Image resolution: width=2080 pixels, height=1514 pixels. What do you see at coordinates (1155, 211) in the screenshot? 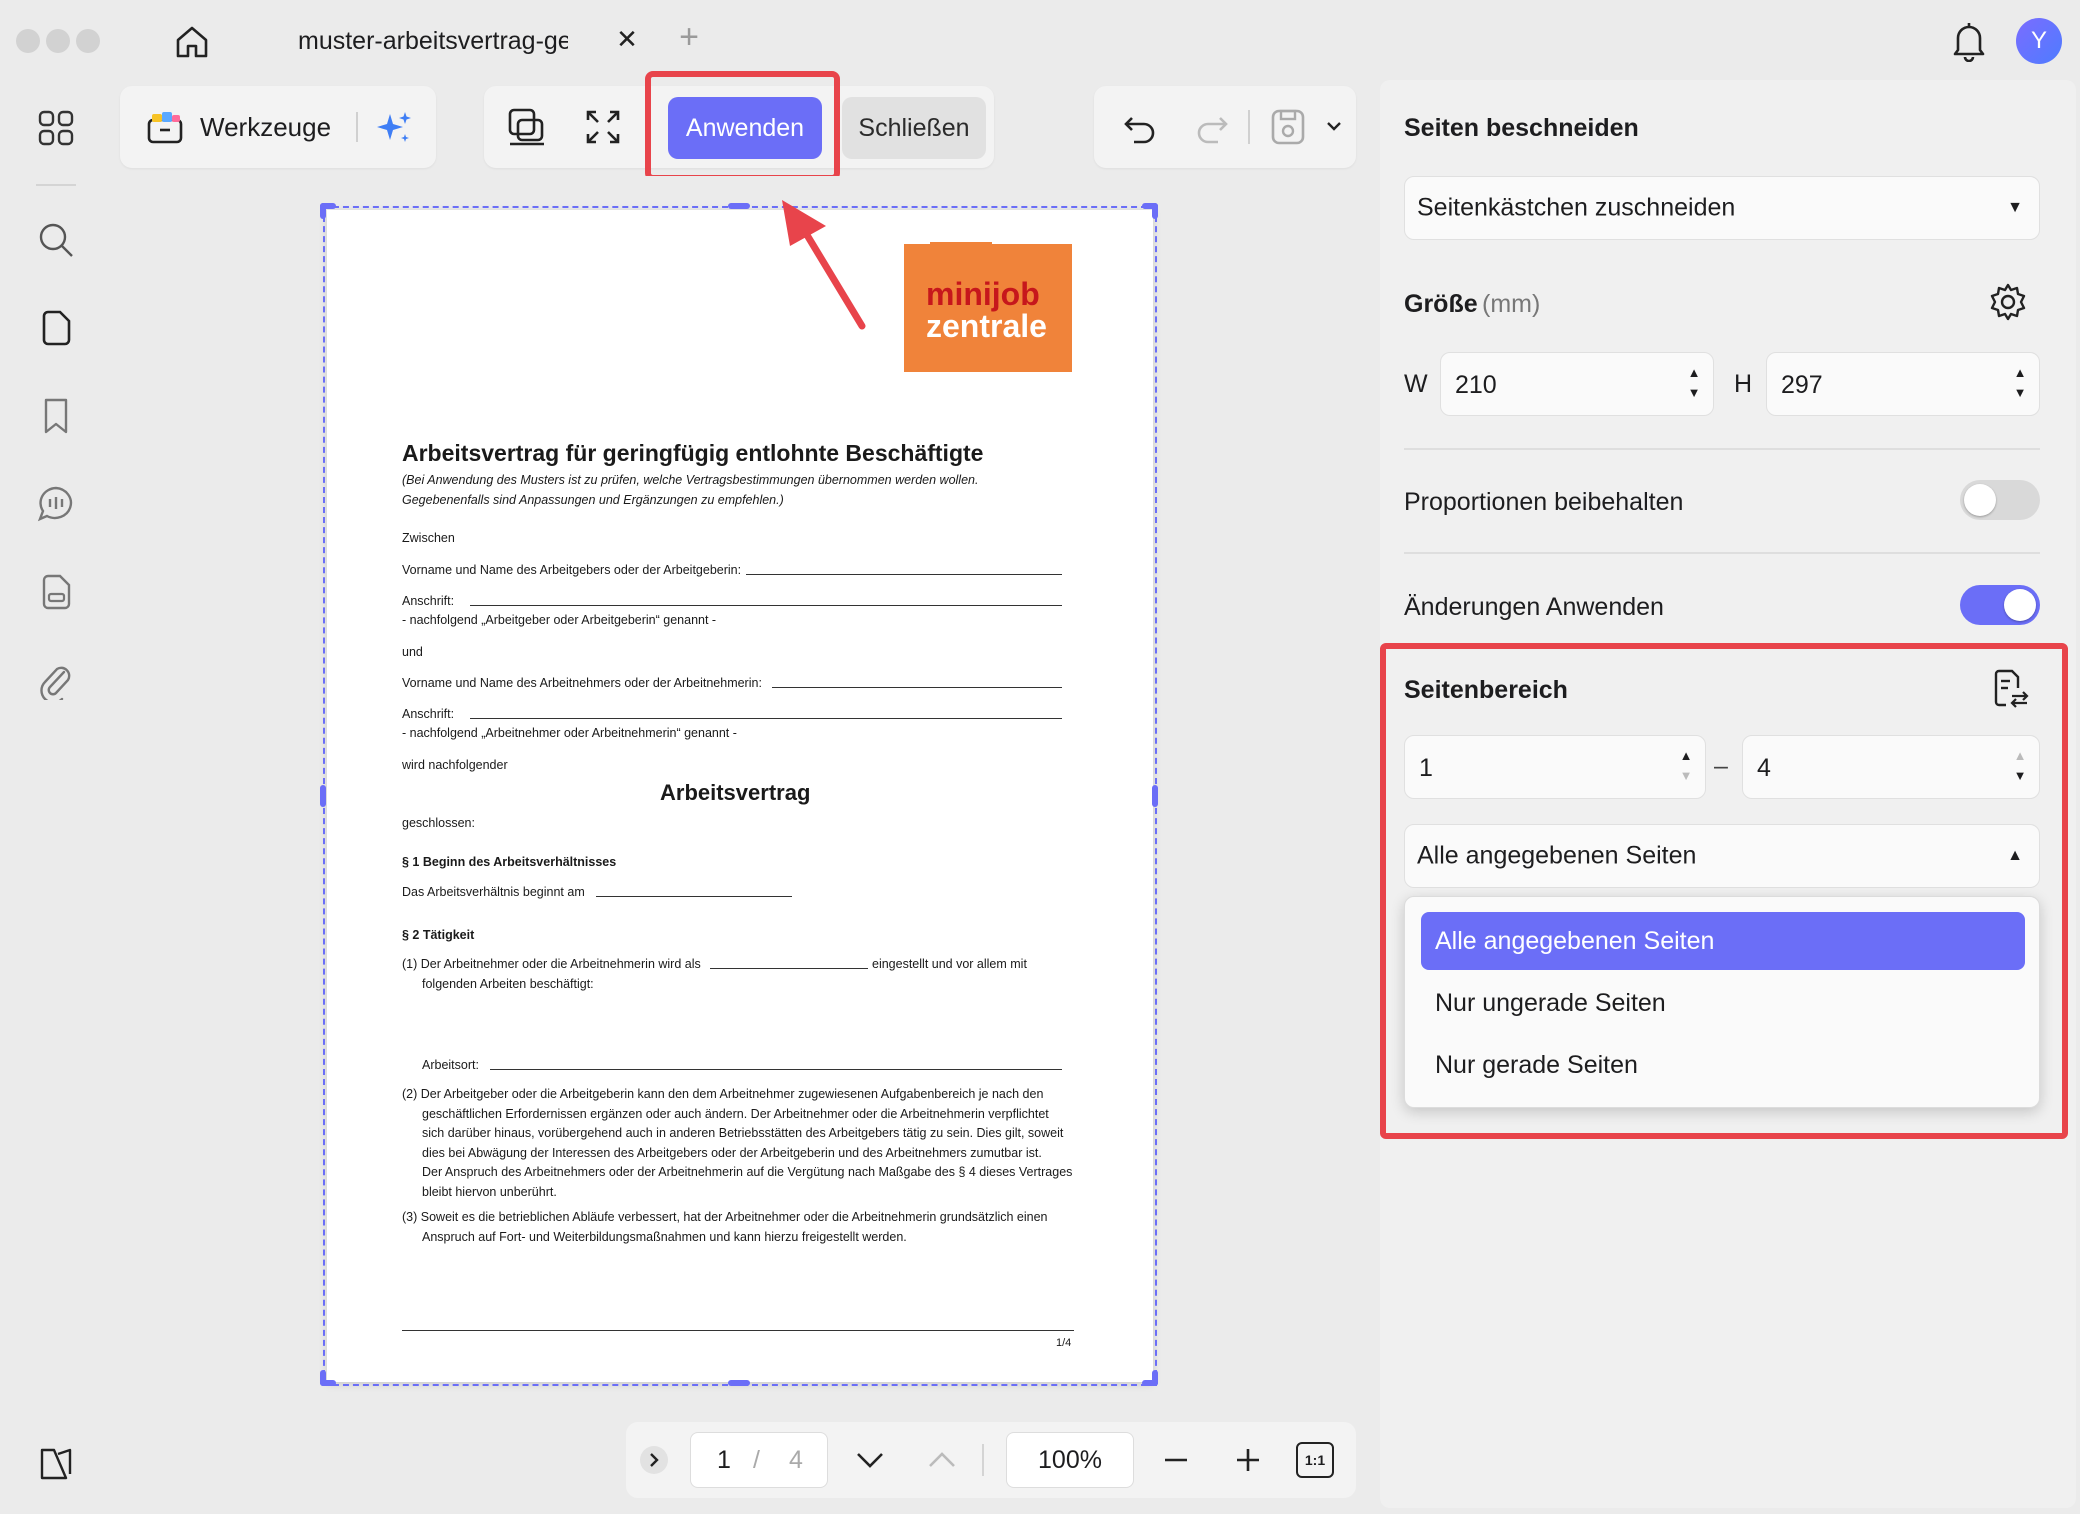
I see `crop-handle-top-right-v` at bounding box center [1155, 211].